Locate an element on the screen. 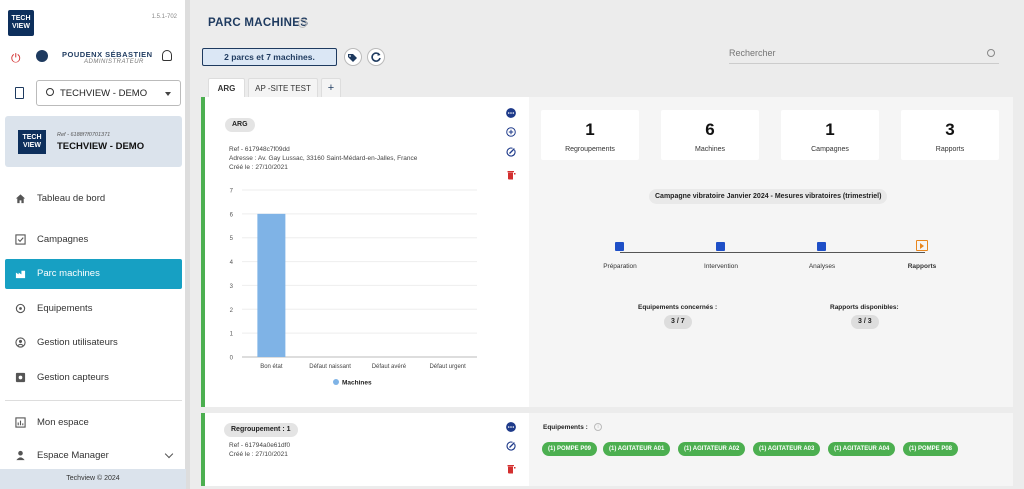  y-tick-label: 2 is located at coordinates (232, 311).